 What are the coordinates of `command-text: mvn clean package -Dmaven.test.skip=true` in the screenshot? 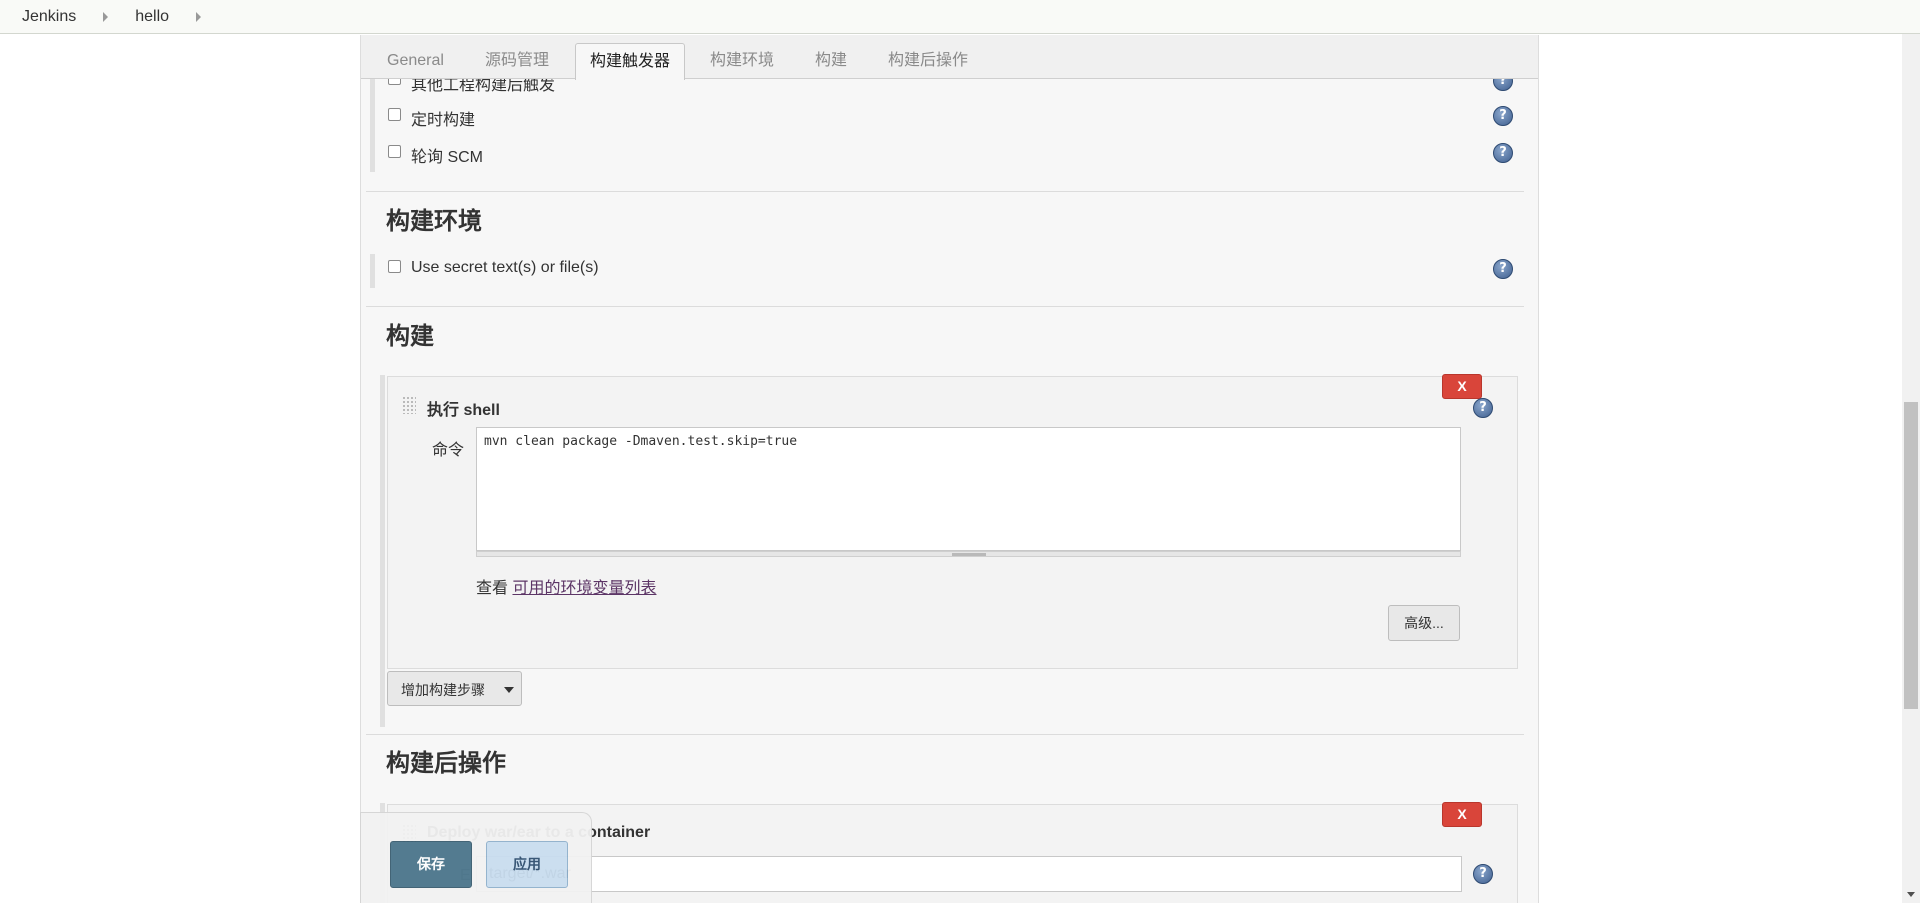 It's located at (641, 441).